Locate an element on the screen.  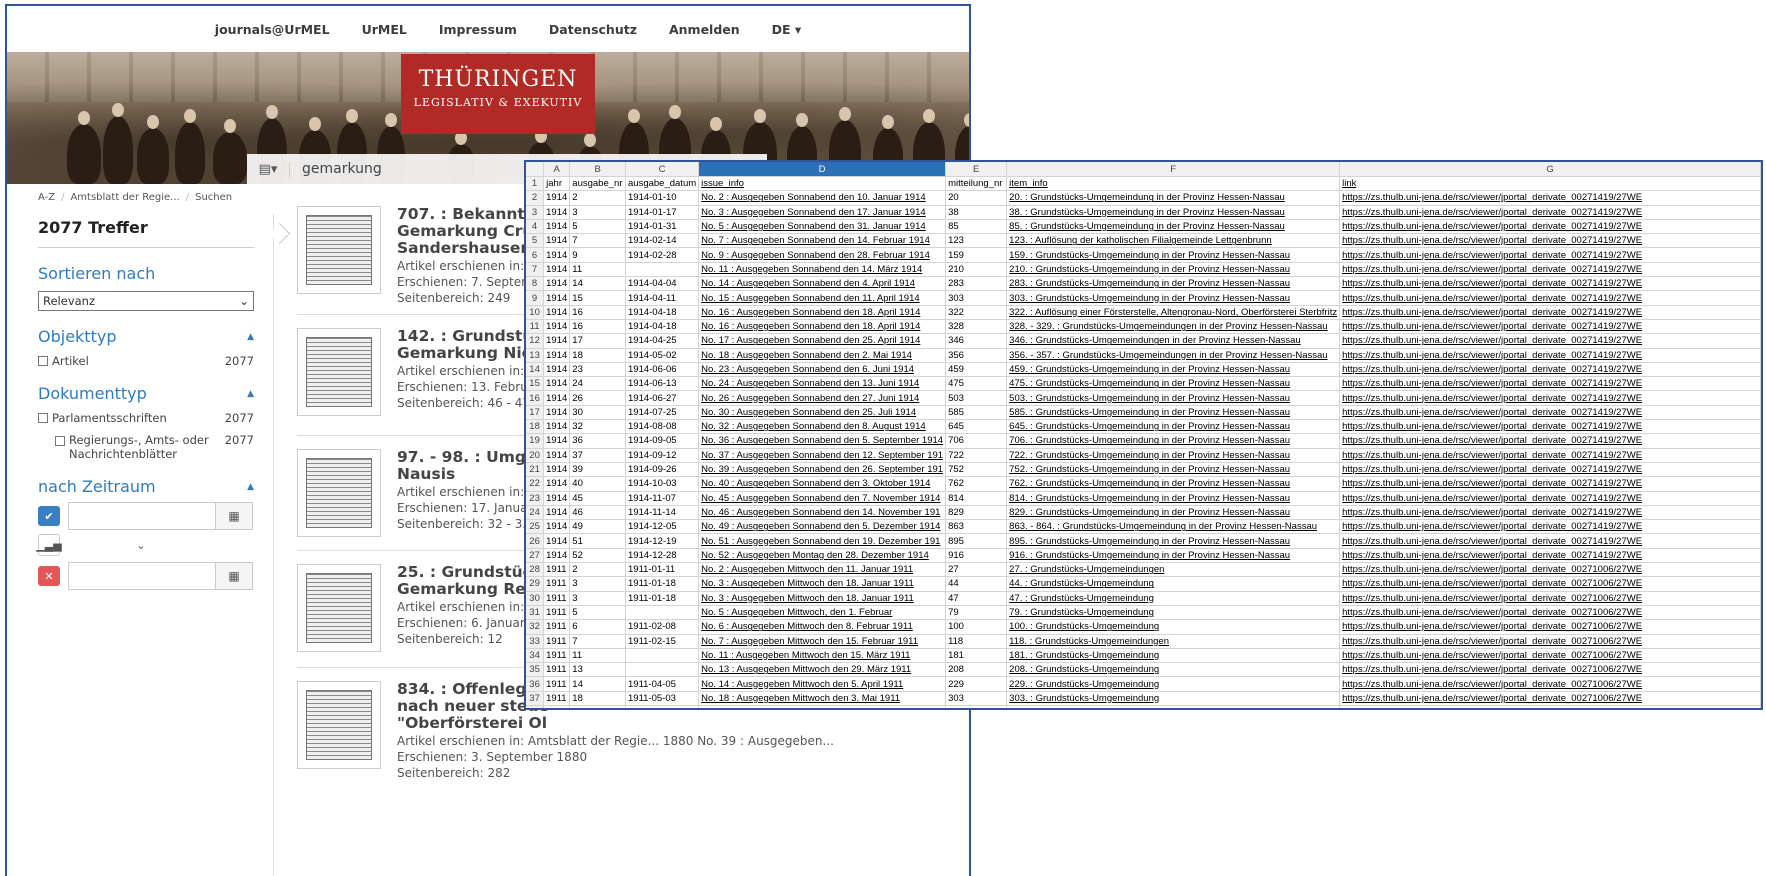
cell-e: 459 is located at coordinates (976, 370).